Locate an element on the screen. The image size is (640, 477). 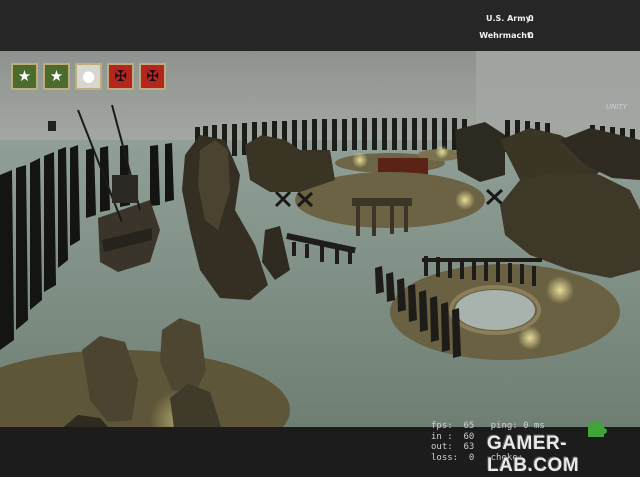
allies-score-label: U.S. Army: is located at coordinates (509, 18).